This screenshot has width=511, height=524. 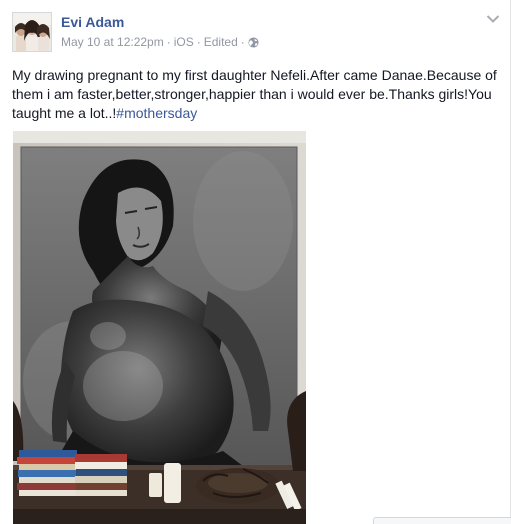 What do you see at coordinates (442, 520) in the screenshot?
I see `comment-box-edge` at bounding box center [442, 520].